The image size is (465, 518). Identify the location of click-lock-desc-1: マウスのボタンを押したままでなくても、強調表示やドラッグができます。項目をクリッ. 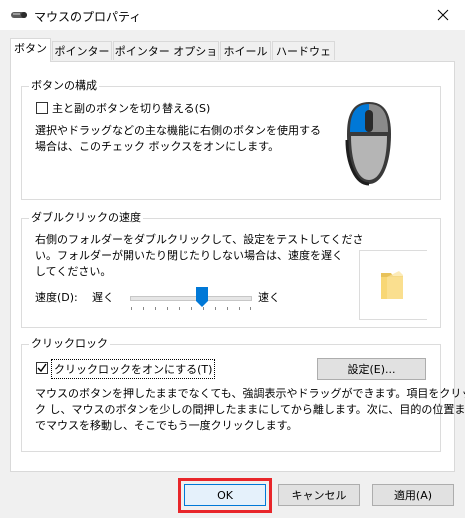
(250, 393).